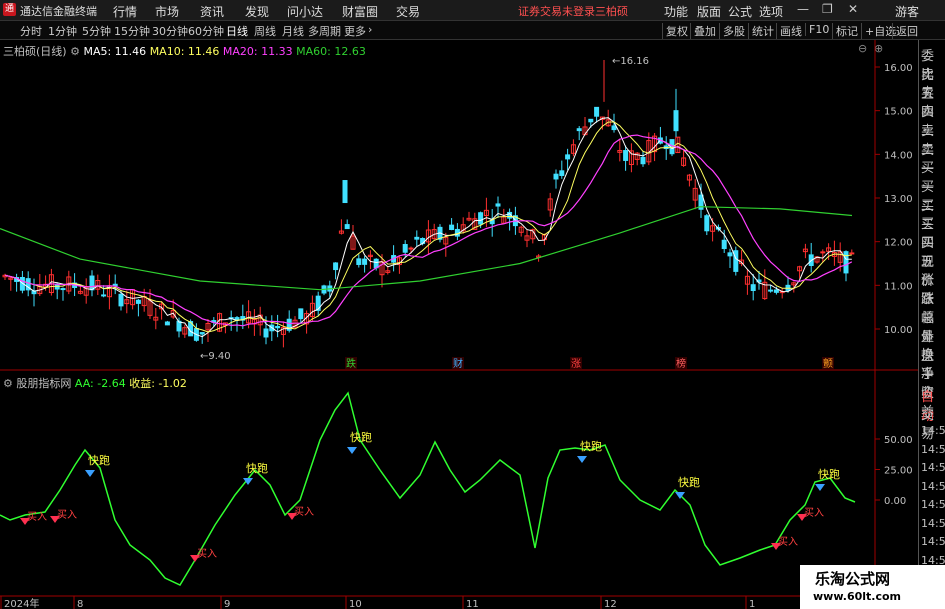 This screenshot has width=945, height=609. What do you see at coordinates (857, 596) in the screenshot?
I see `watermark-url: www.60lt.com` at bounding box center [857, 596].